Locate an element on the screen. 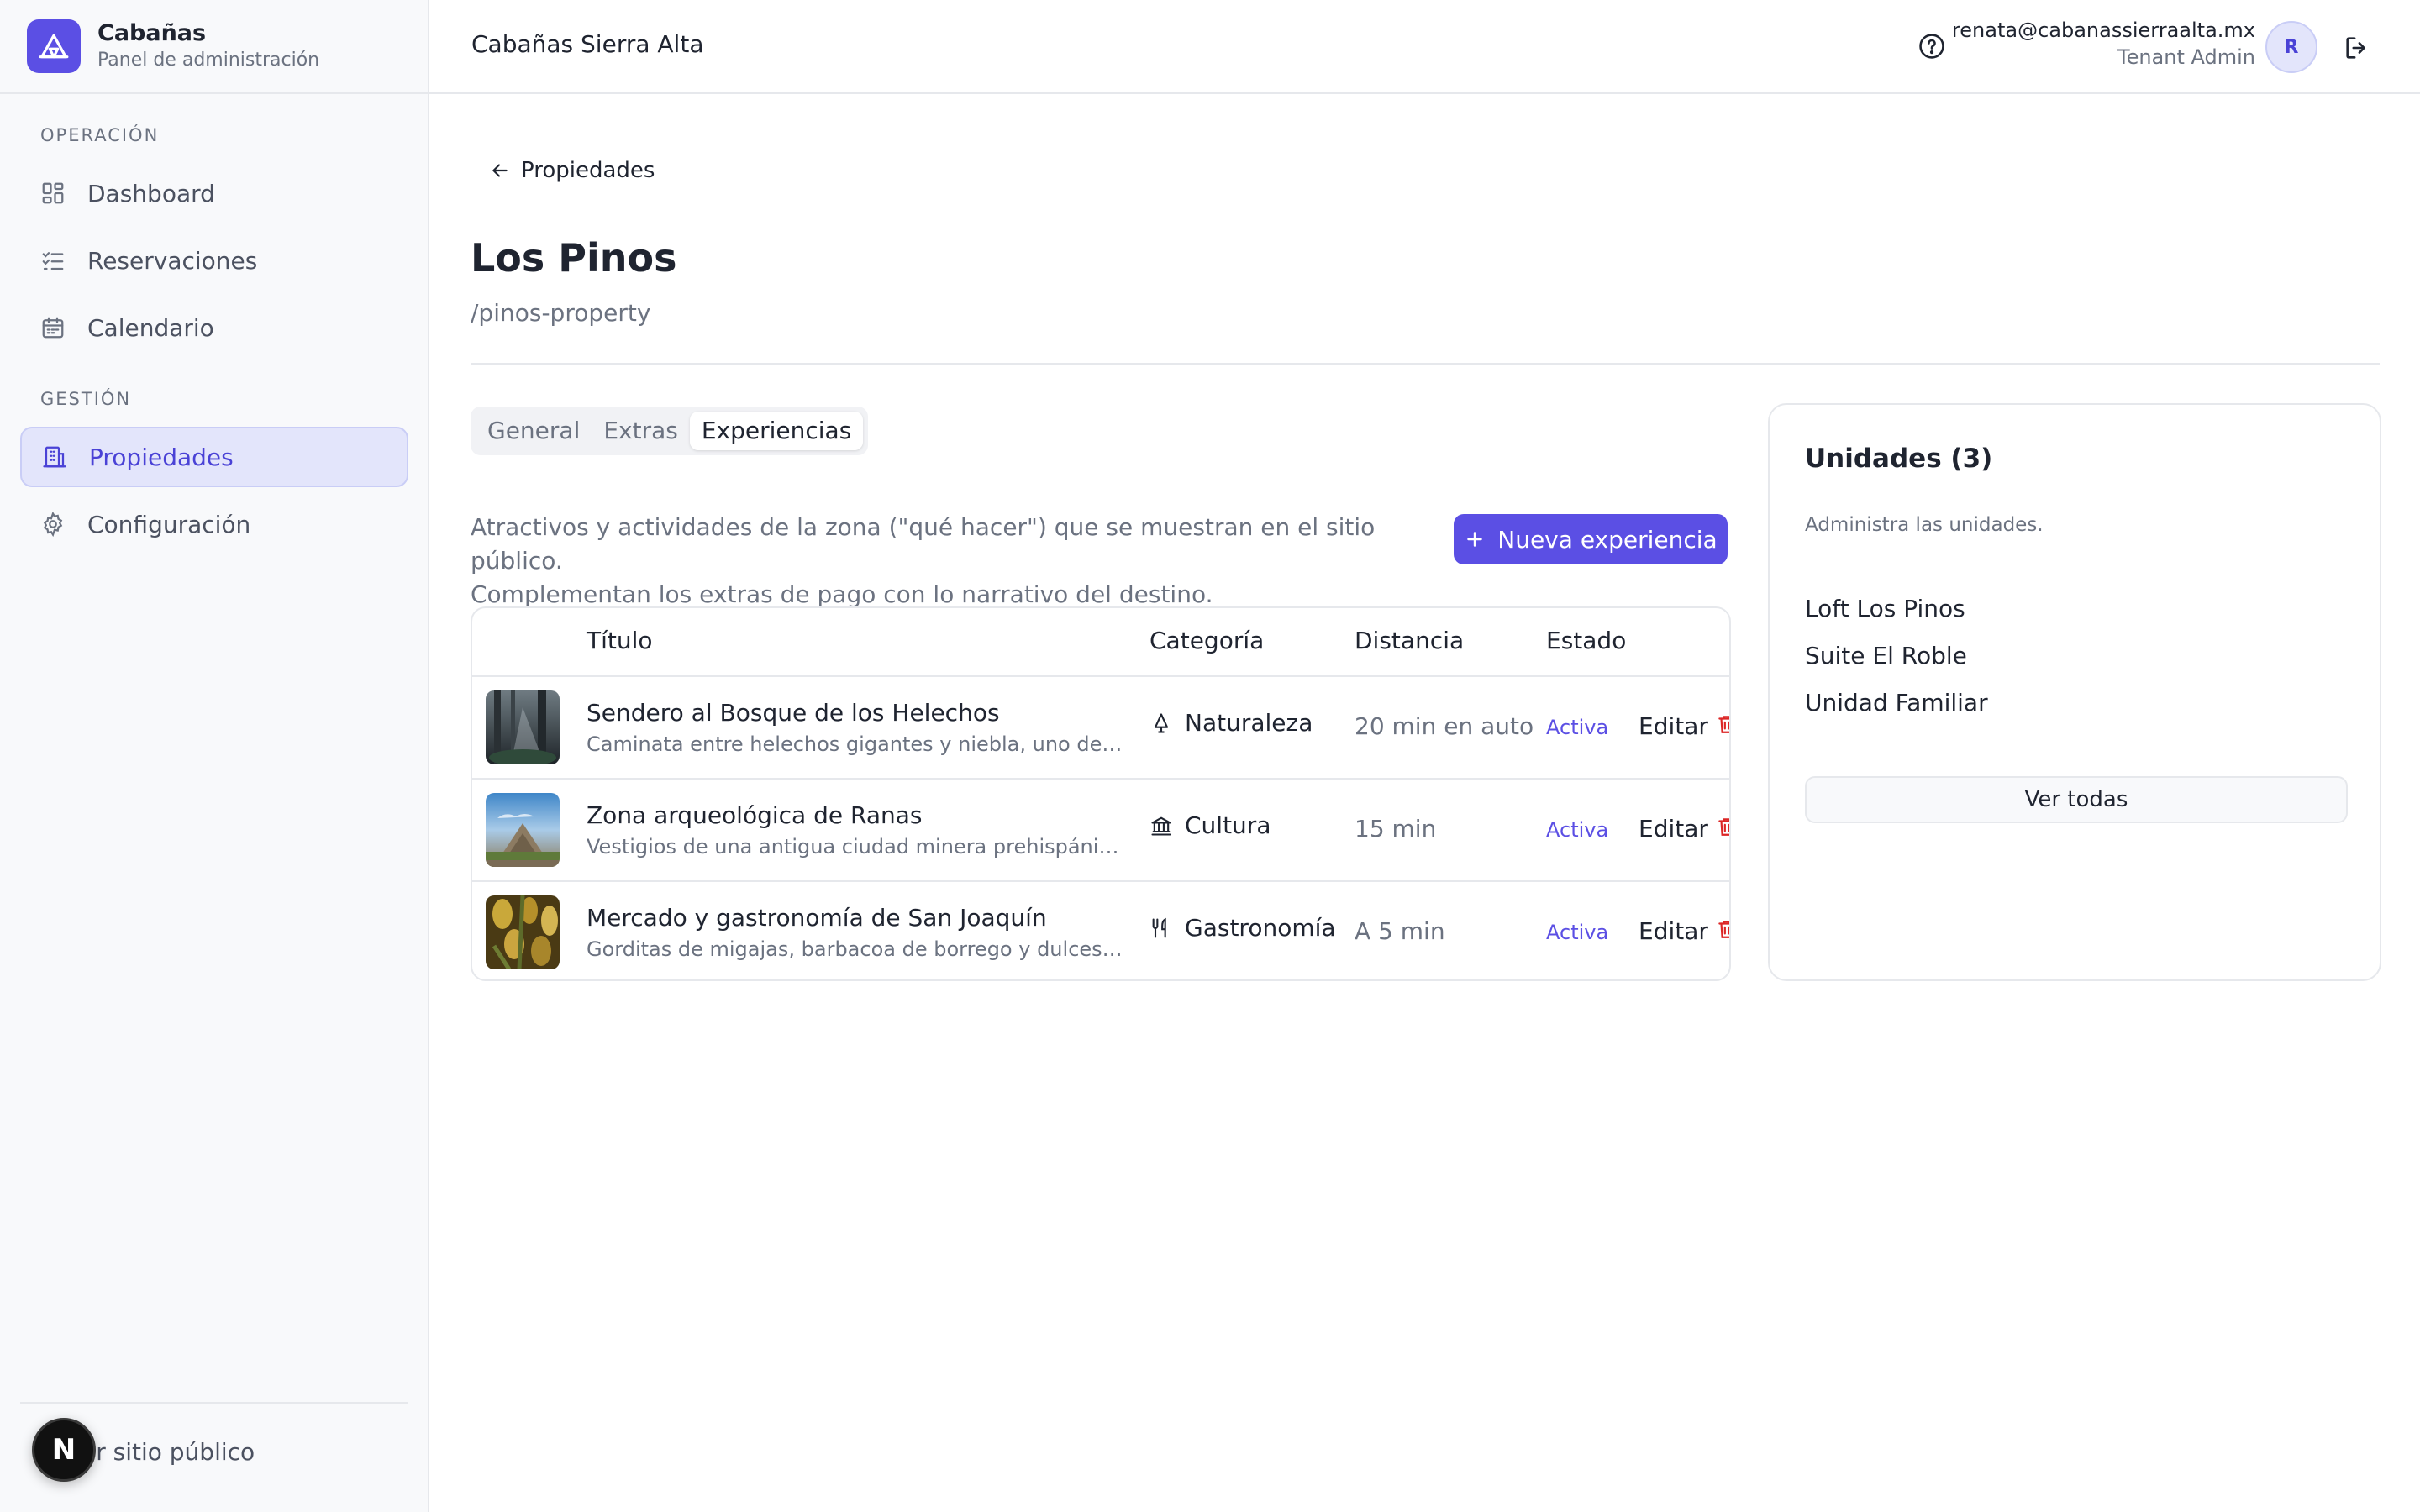 This screenshot has width=2420, height=1512. header-divider is located at coordinates (1425, 364).